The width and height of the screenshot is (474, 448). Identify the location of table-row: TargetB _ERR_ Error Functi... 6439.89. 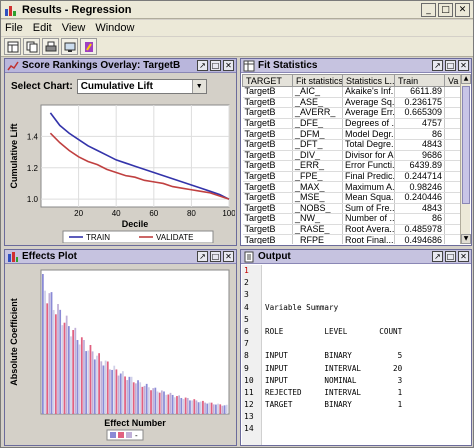
(352, 166).